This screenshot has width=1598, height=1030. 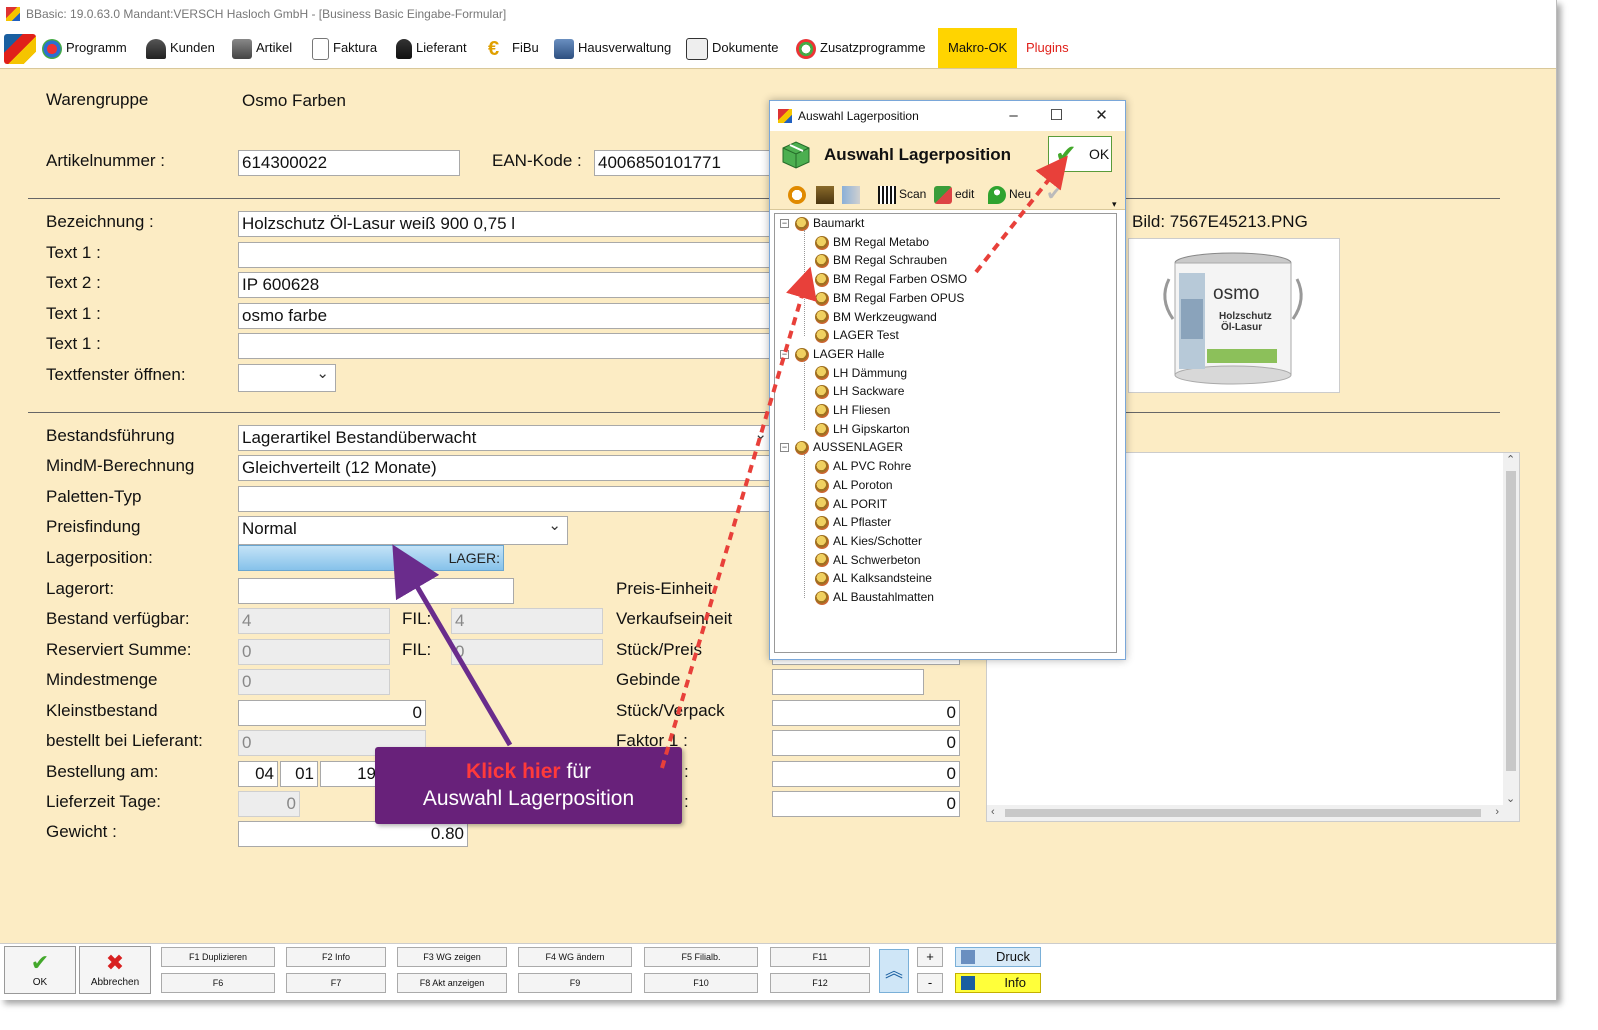 I want to click on text1c-input, so click(x=506, y=346).